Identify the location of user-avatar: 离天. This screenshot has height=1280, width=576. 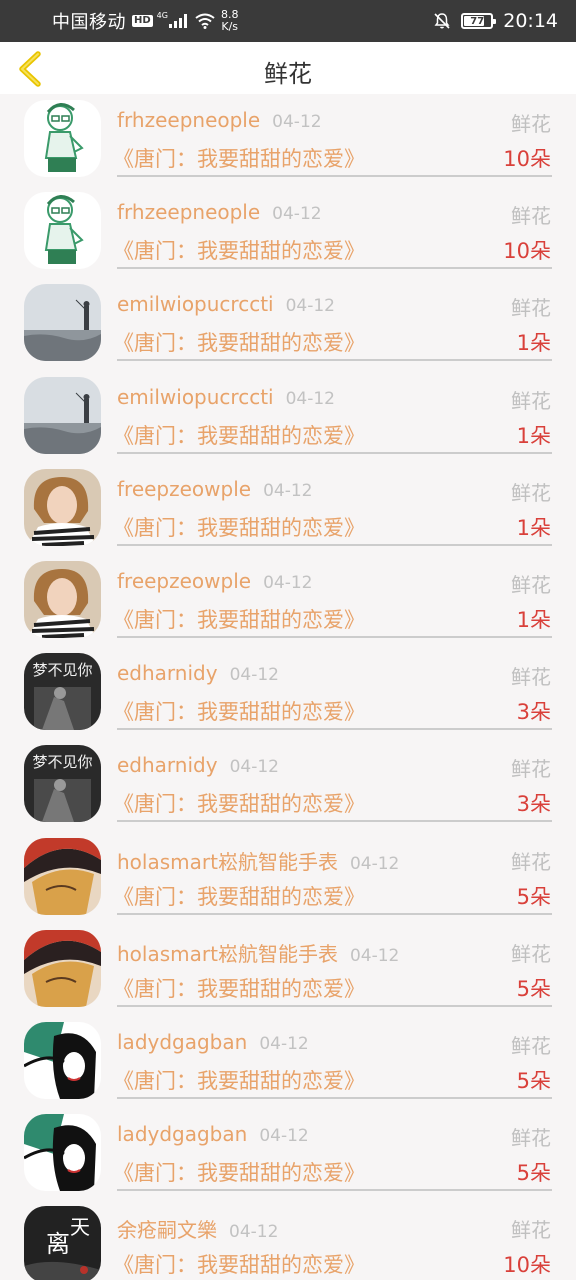
(62, 1243).